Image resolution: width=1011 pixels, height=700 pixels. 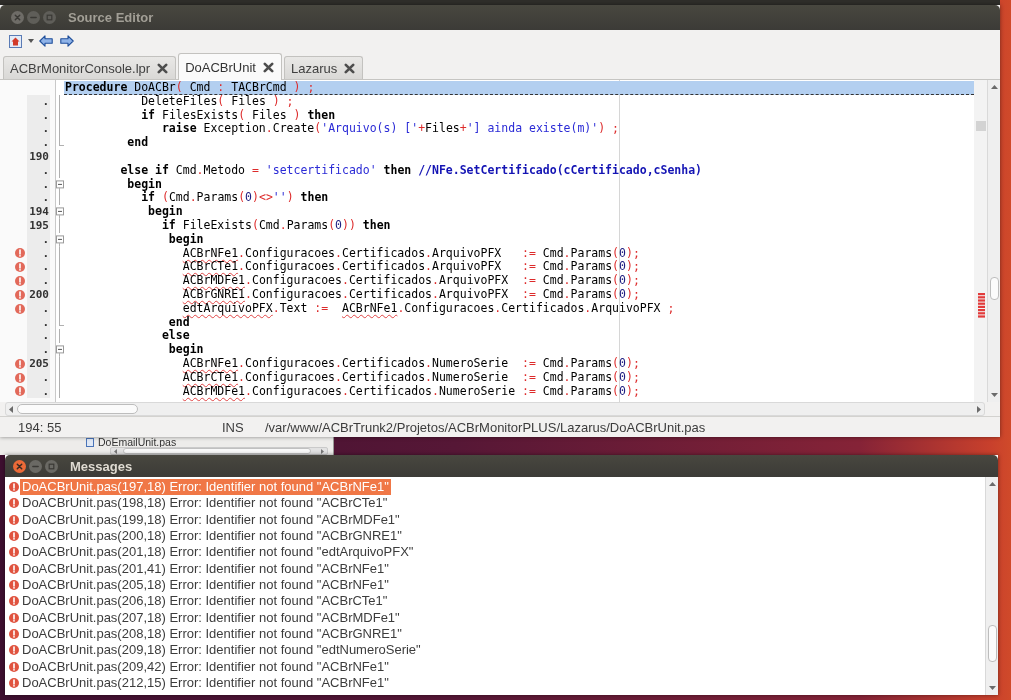 I want to click on message-item: DoACBrUnit.pas(198,18) Error: Identifier not found "ACBrCTe1", so click(x=205, y=503).